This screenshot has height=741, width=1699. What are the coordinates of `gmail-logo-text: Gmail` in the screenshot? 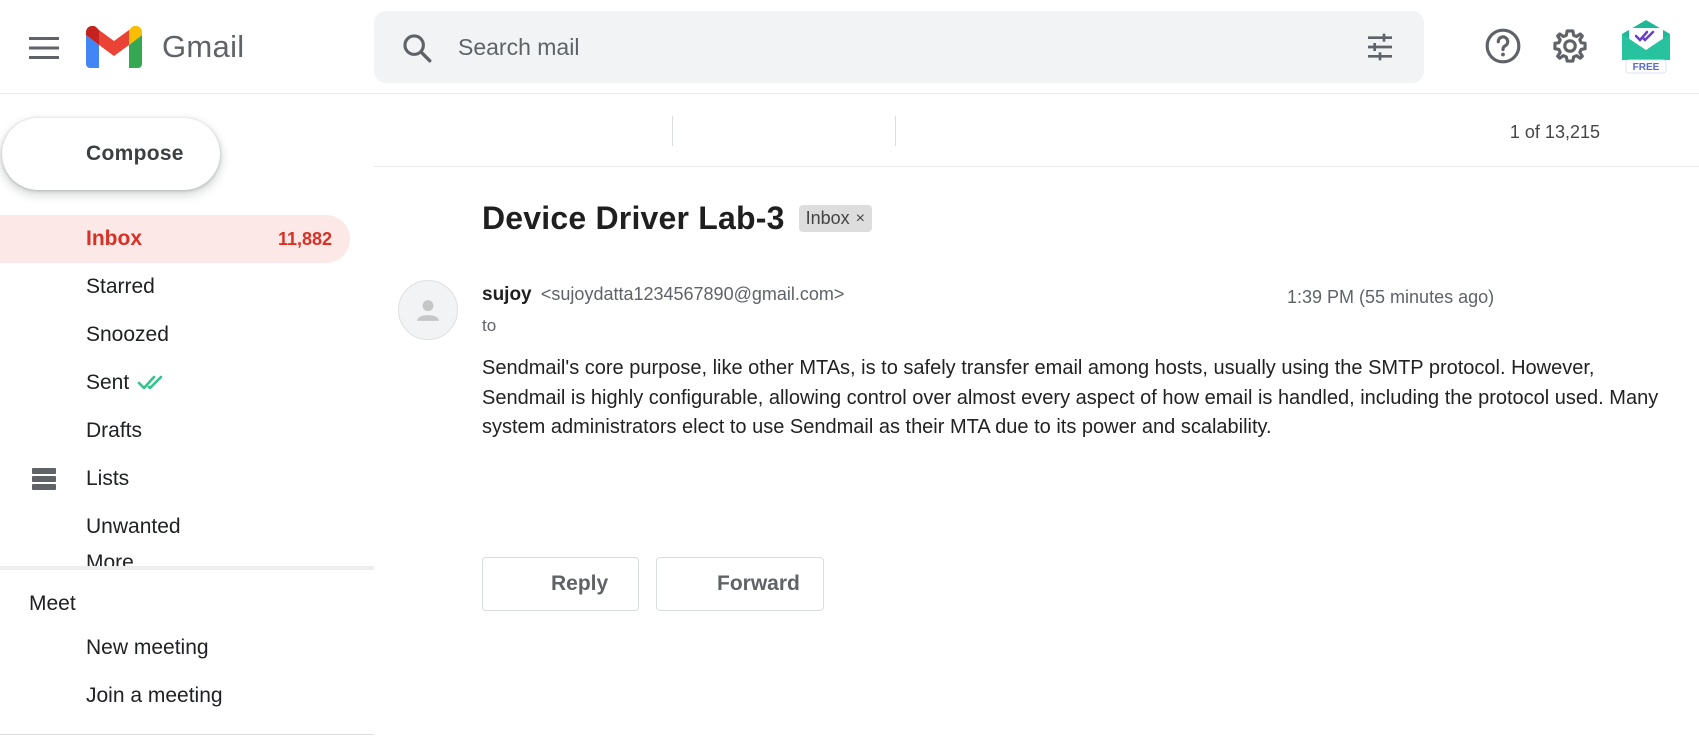 It's located at (203, 46).